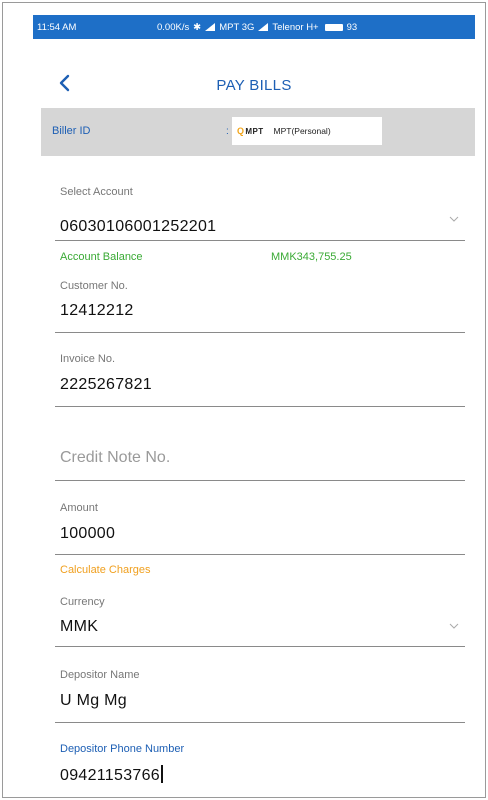 This screenshot has width=488, height=800. I want to click on depositor-phone-field: 09421153766, so click(110, 775).